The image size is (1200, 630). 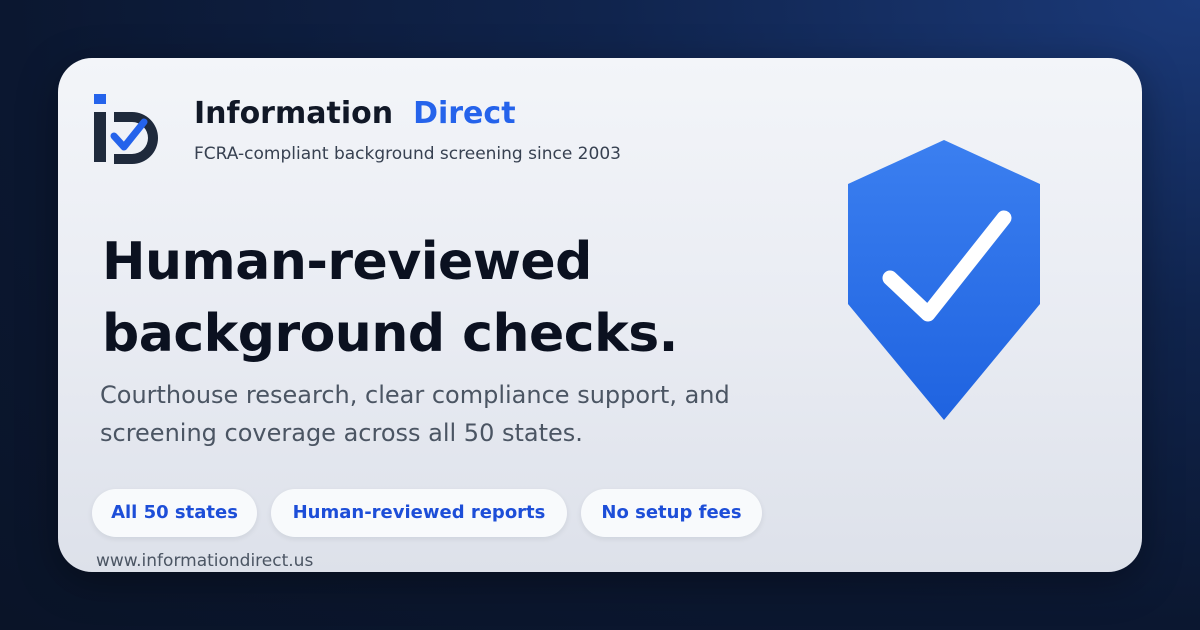 I want to click on brand-name: Information Direct, so click(x=355, y=113).